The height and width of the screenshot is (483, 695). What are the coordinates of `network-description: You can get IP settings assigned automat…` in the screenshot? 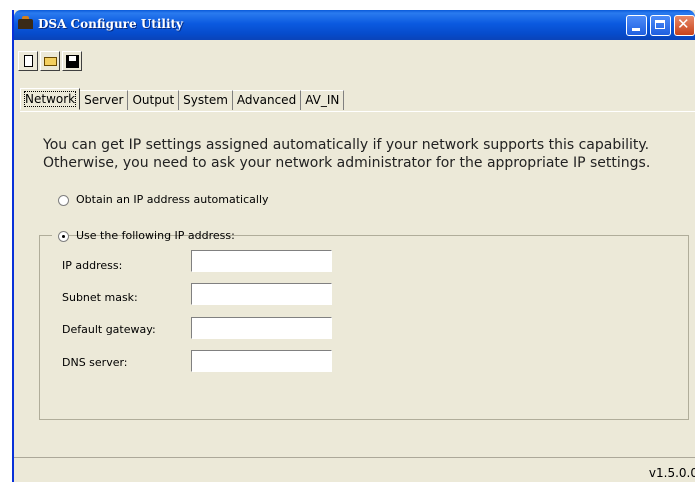 It's located at (346, 154).